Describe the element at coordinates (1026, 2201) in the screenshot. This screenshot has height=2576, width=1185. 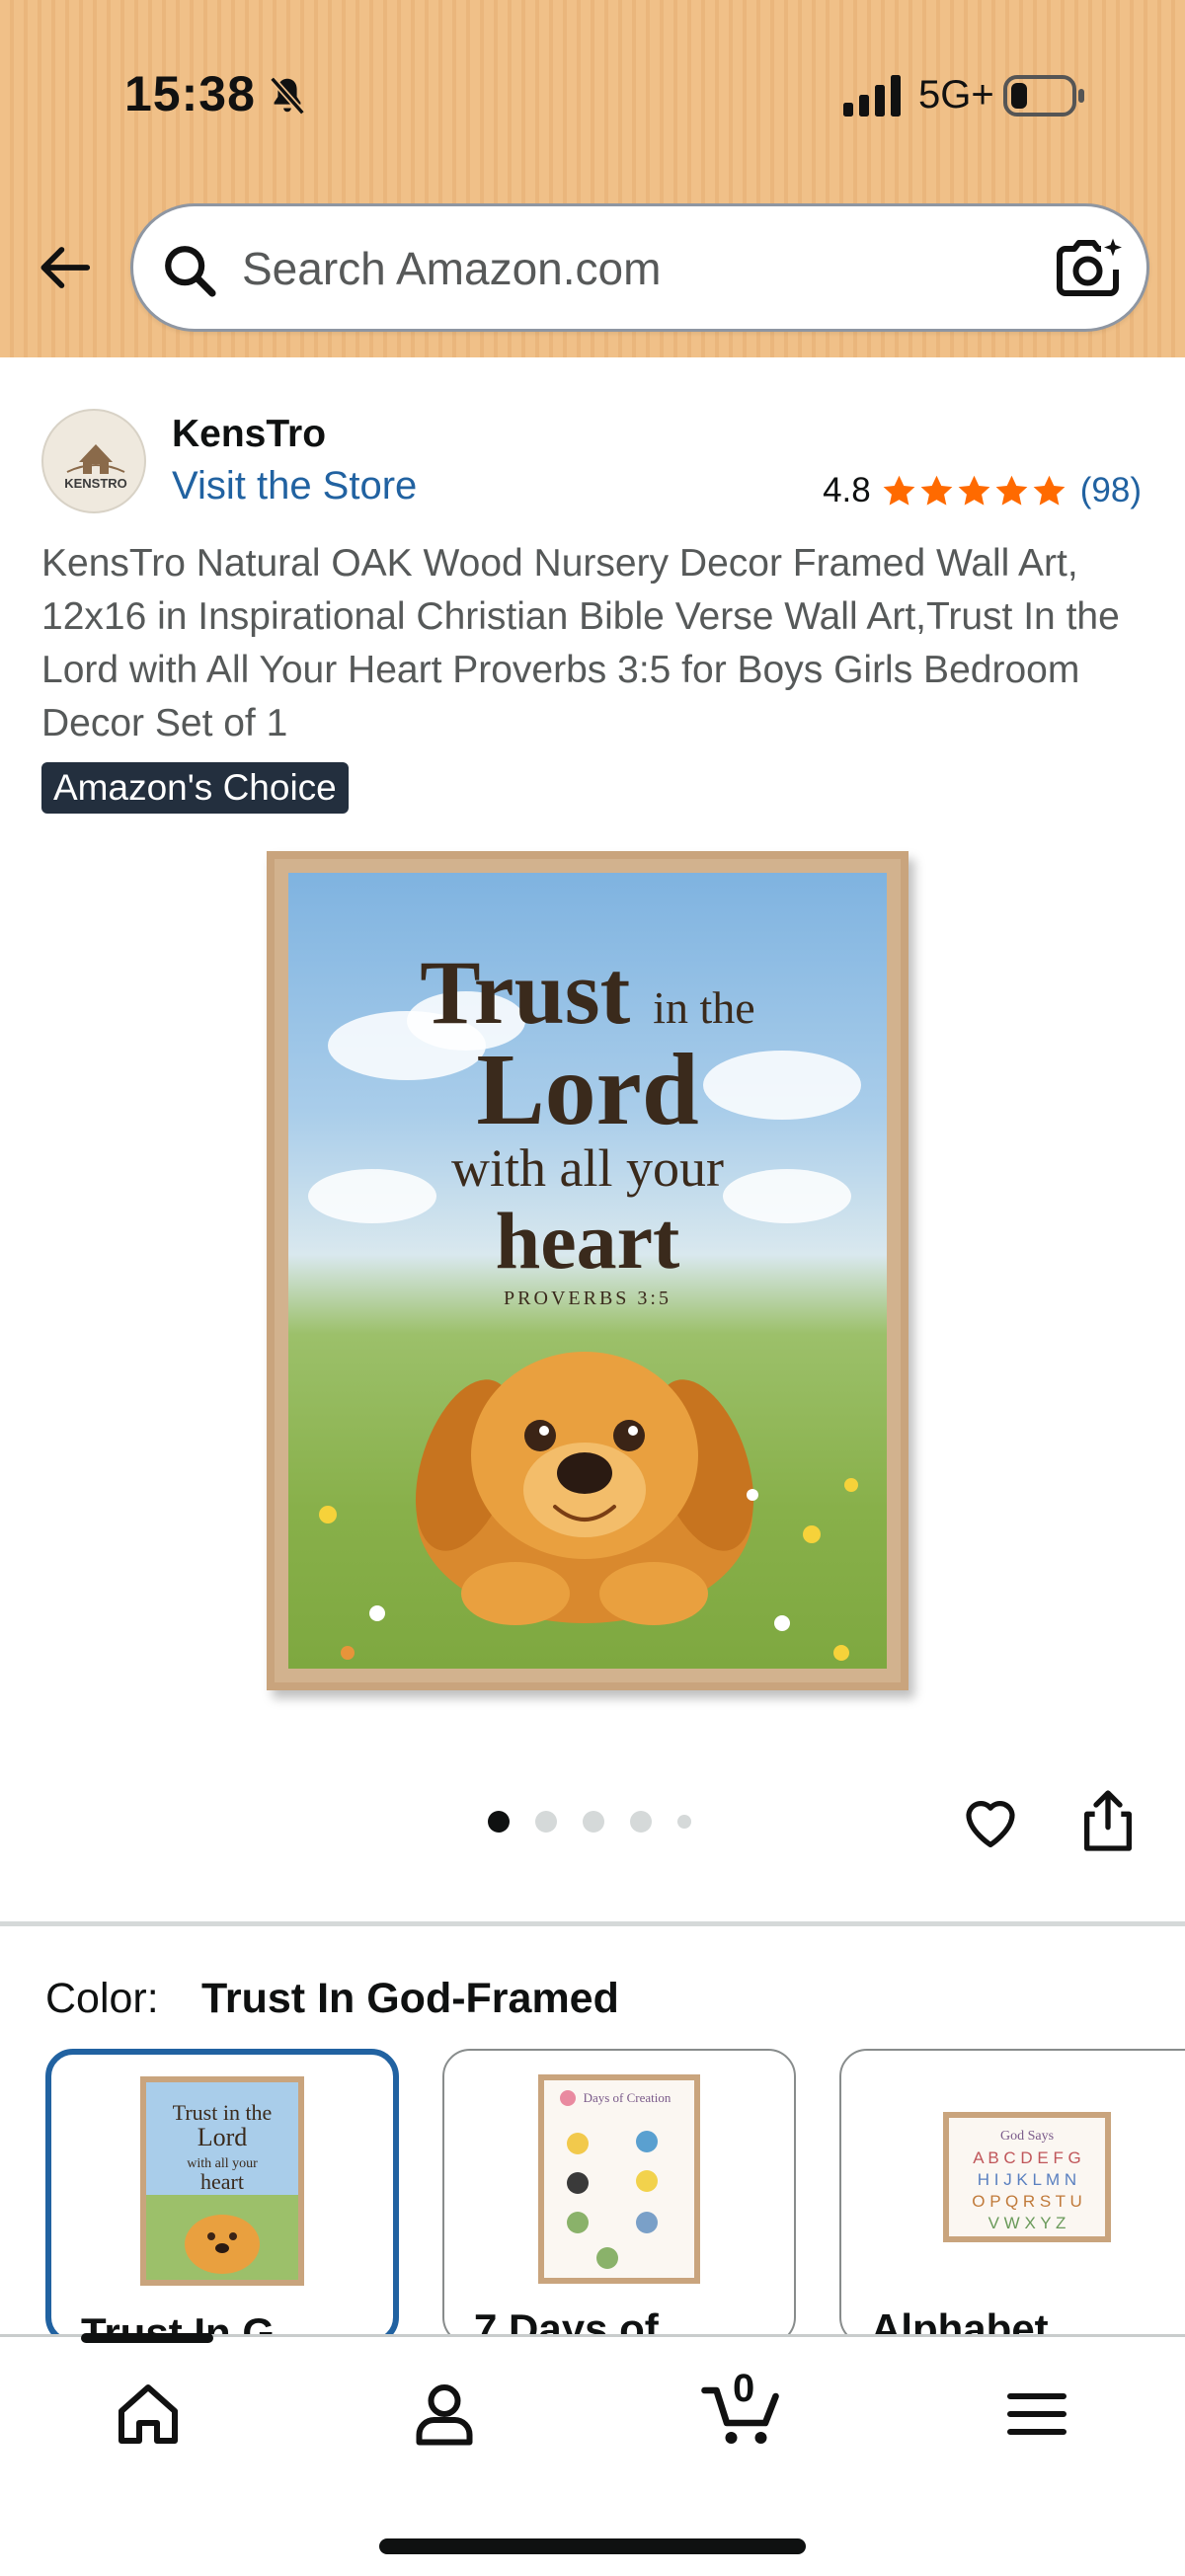
I see `thumb-text-alpha-3: O P Q R S T U` at that location.